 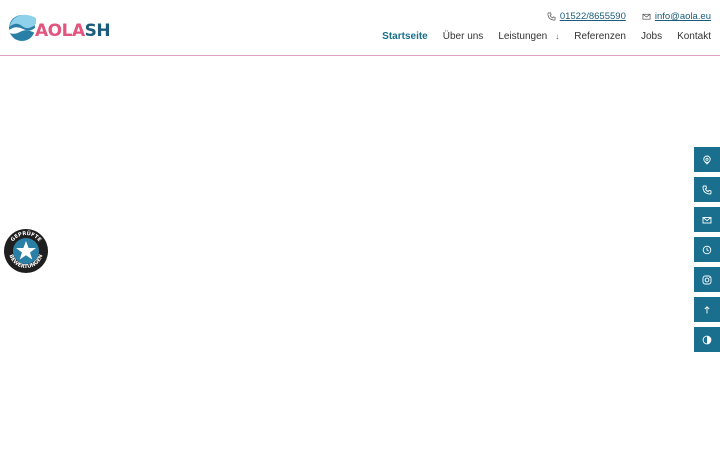 I want to click on sidebar-scroll-top-button, so click(x=707, y=309).